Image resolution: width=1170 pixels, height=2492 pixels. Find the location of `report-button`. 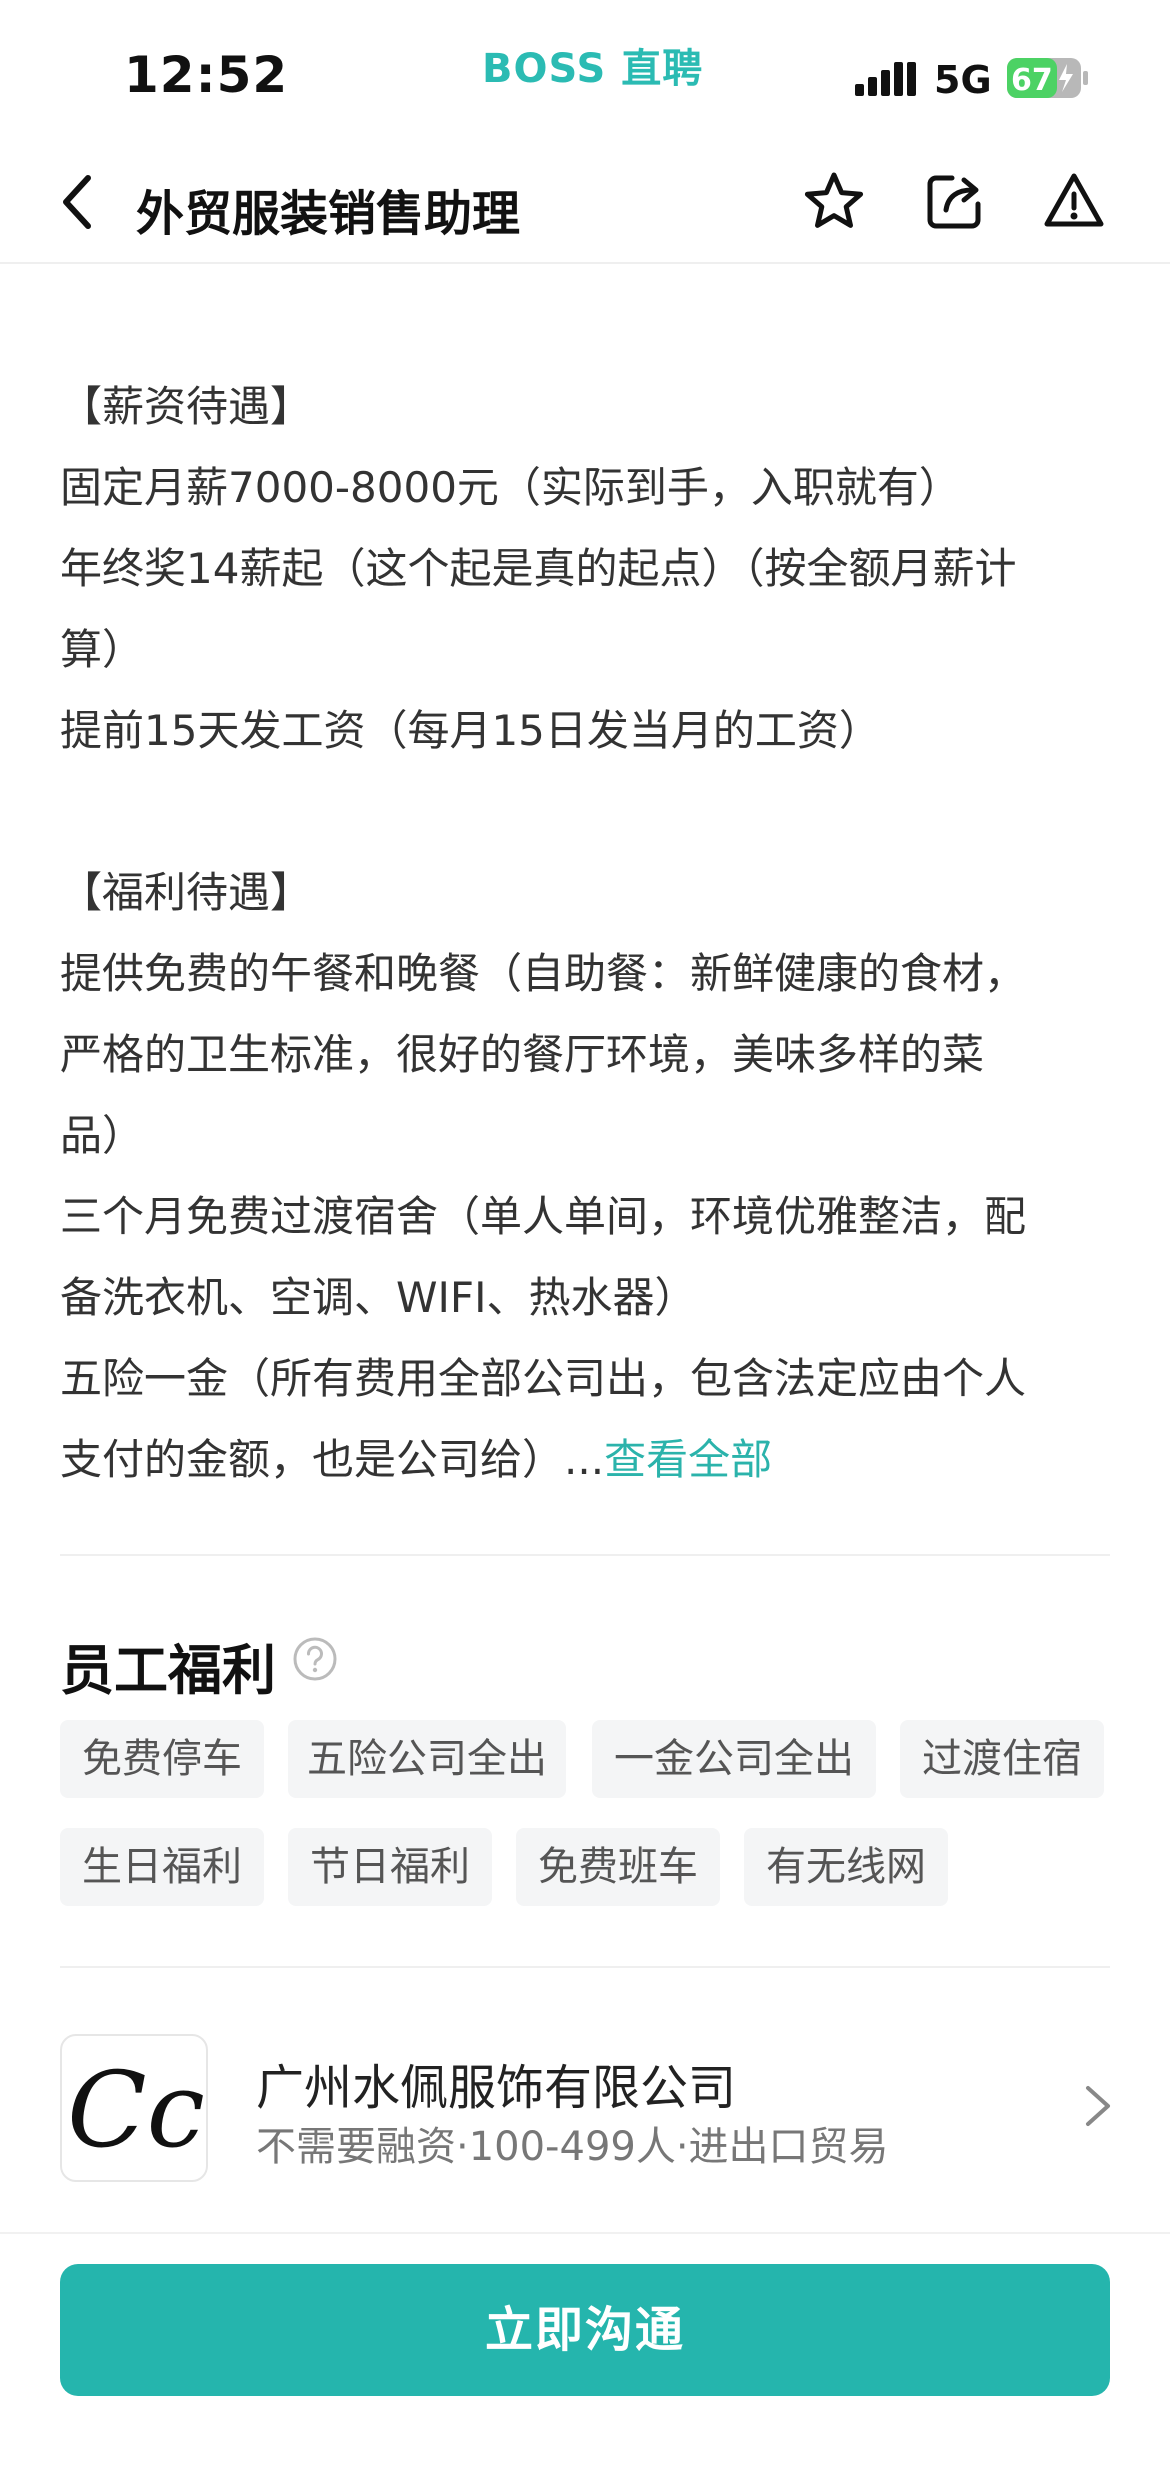

report-button is located at coordinates (1074, 202).